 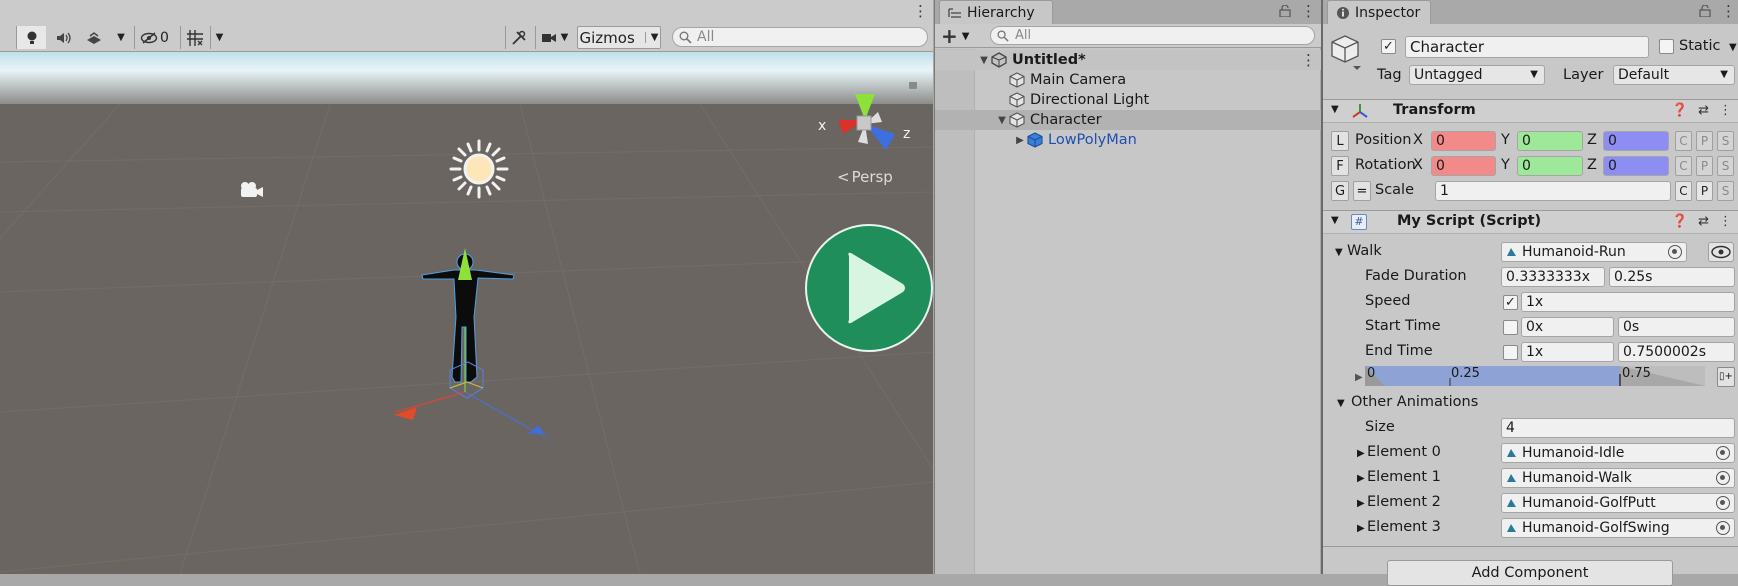 I want to click on static-dropdown-icon: ▼, so click(x=1733, y=47).